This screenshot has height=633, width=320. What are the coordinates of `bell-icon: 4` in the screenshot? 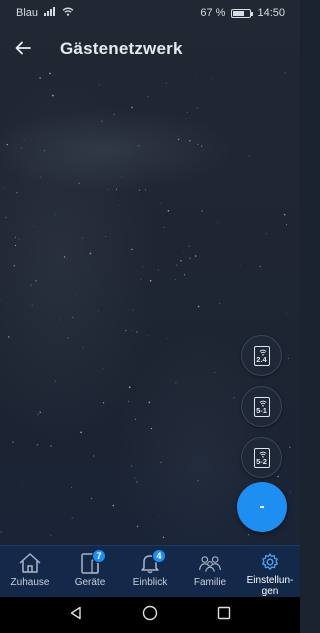 It's located at (151, 562).